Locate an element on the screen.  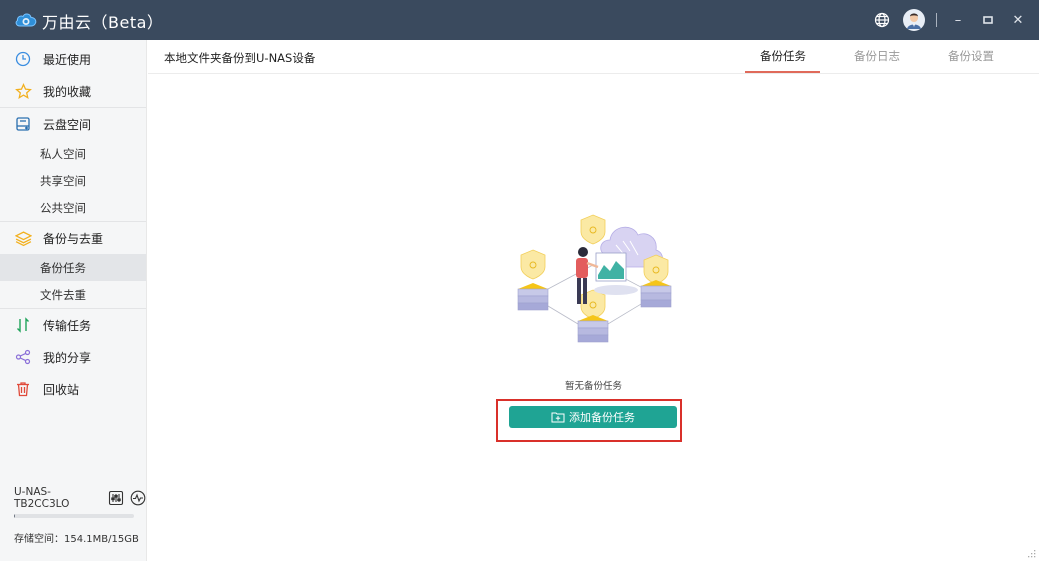
storage-progress-fill is located at coordinates (15, 516).